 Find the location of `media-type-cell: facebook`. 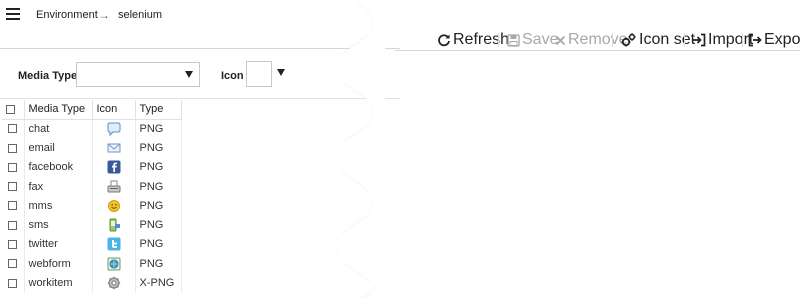

media-type-cell: facebook is located at coordinates (58, 167).